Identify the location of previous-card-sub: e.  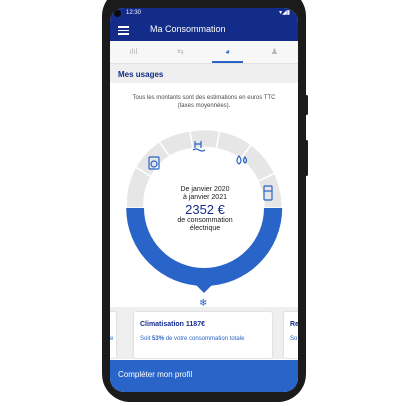
(112, 339).